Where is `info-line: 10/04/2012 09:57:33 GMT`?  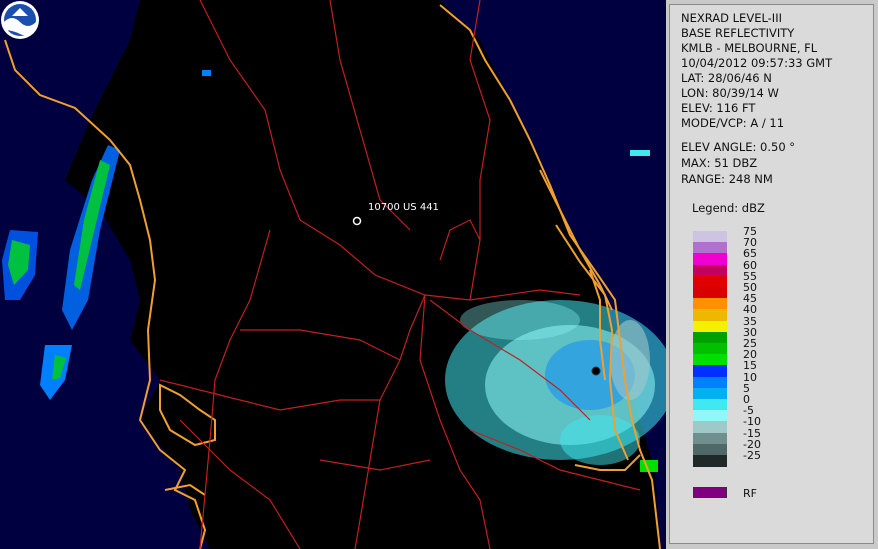
info-line: 10/04/2012 09:57:33 GMT is located at coordinates (757, 63).